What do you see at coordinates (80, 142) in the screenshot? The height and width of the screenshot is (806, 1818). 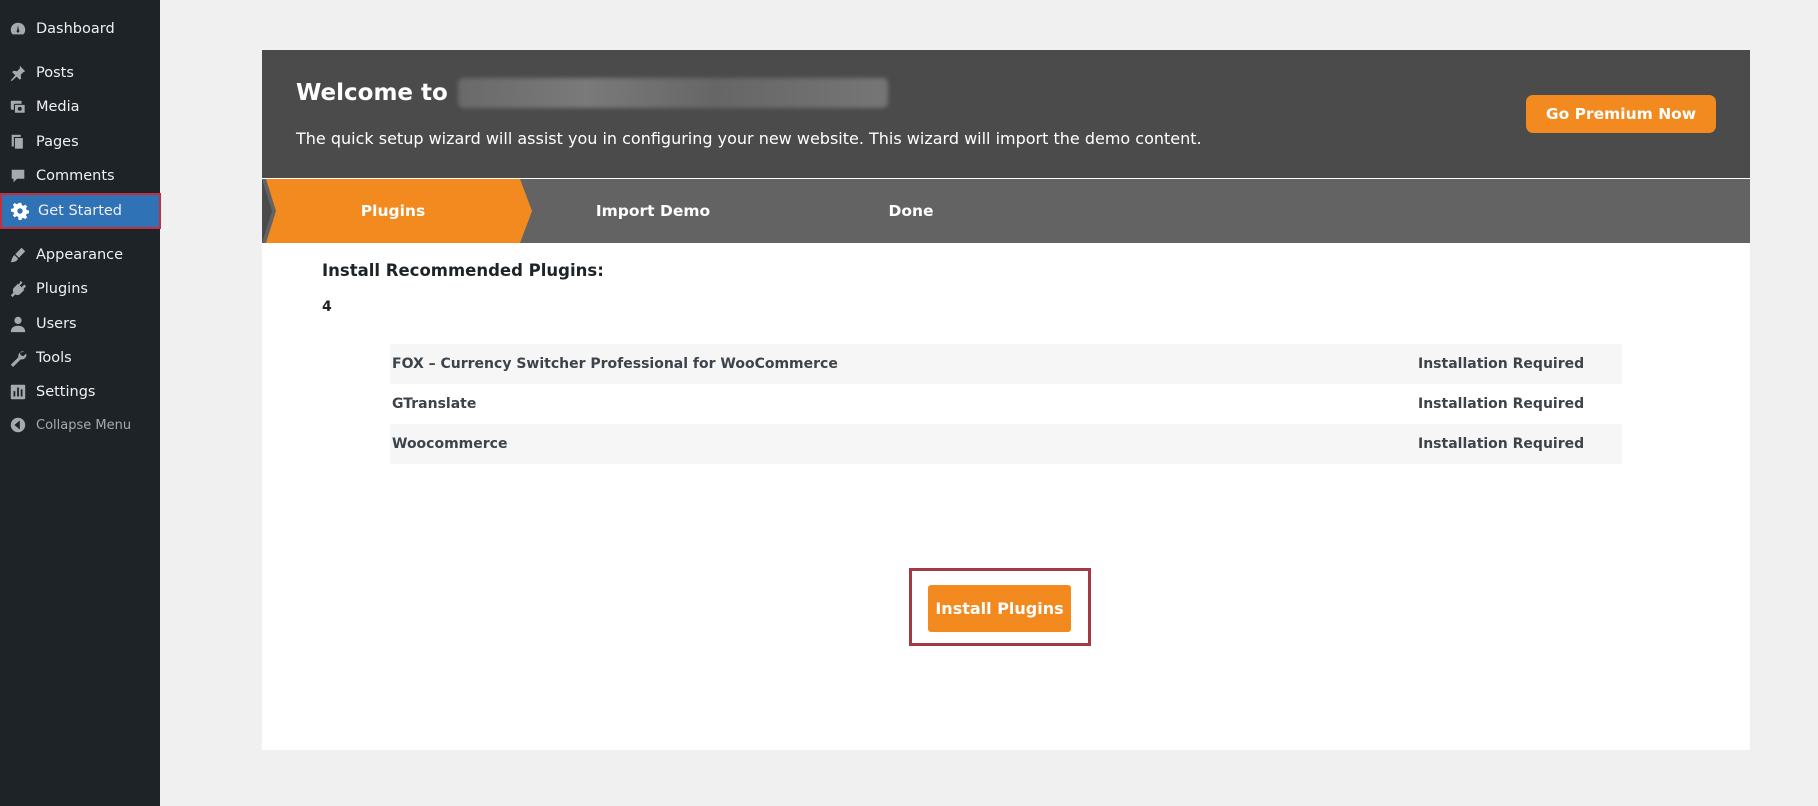 I see `sidebar-item-pages: Pages` at bounding box center [80, 142].